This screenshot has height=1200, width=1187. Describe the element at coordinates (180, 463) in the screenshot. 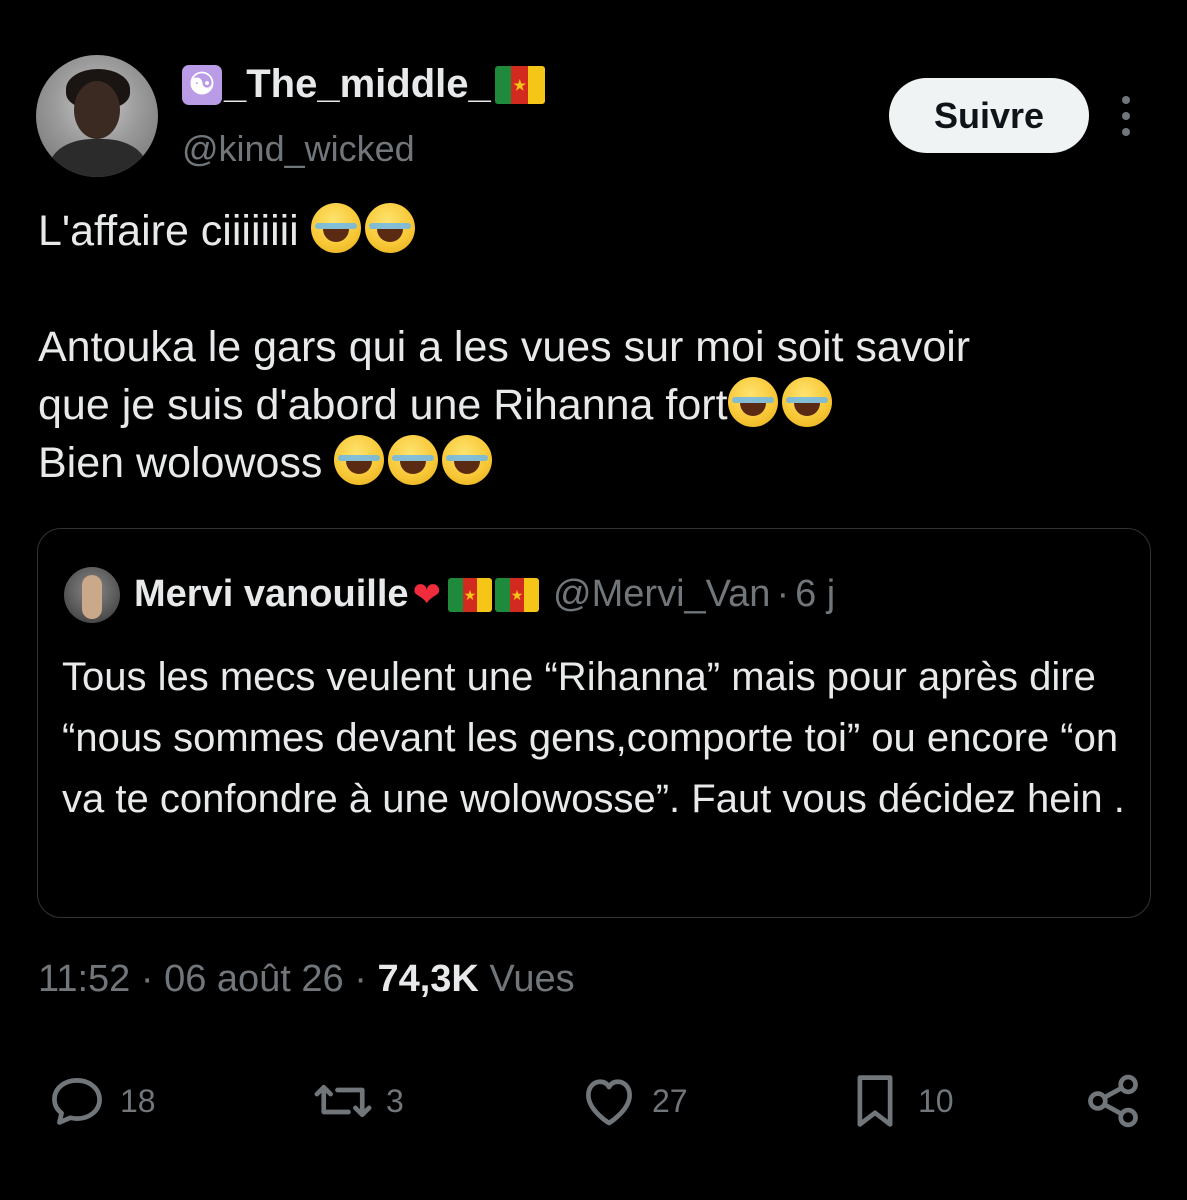

I see `tweet-line-4: Bien wolowoss` at that location.